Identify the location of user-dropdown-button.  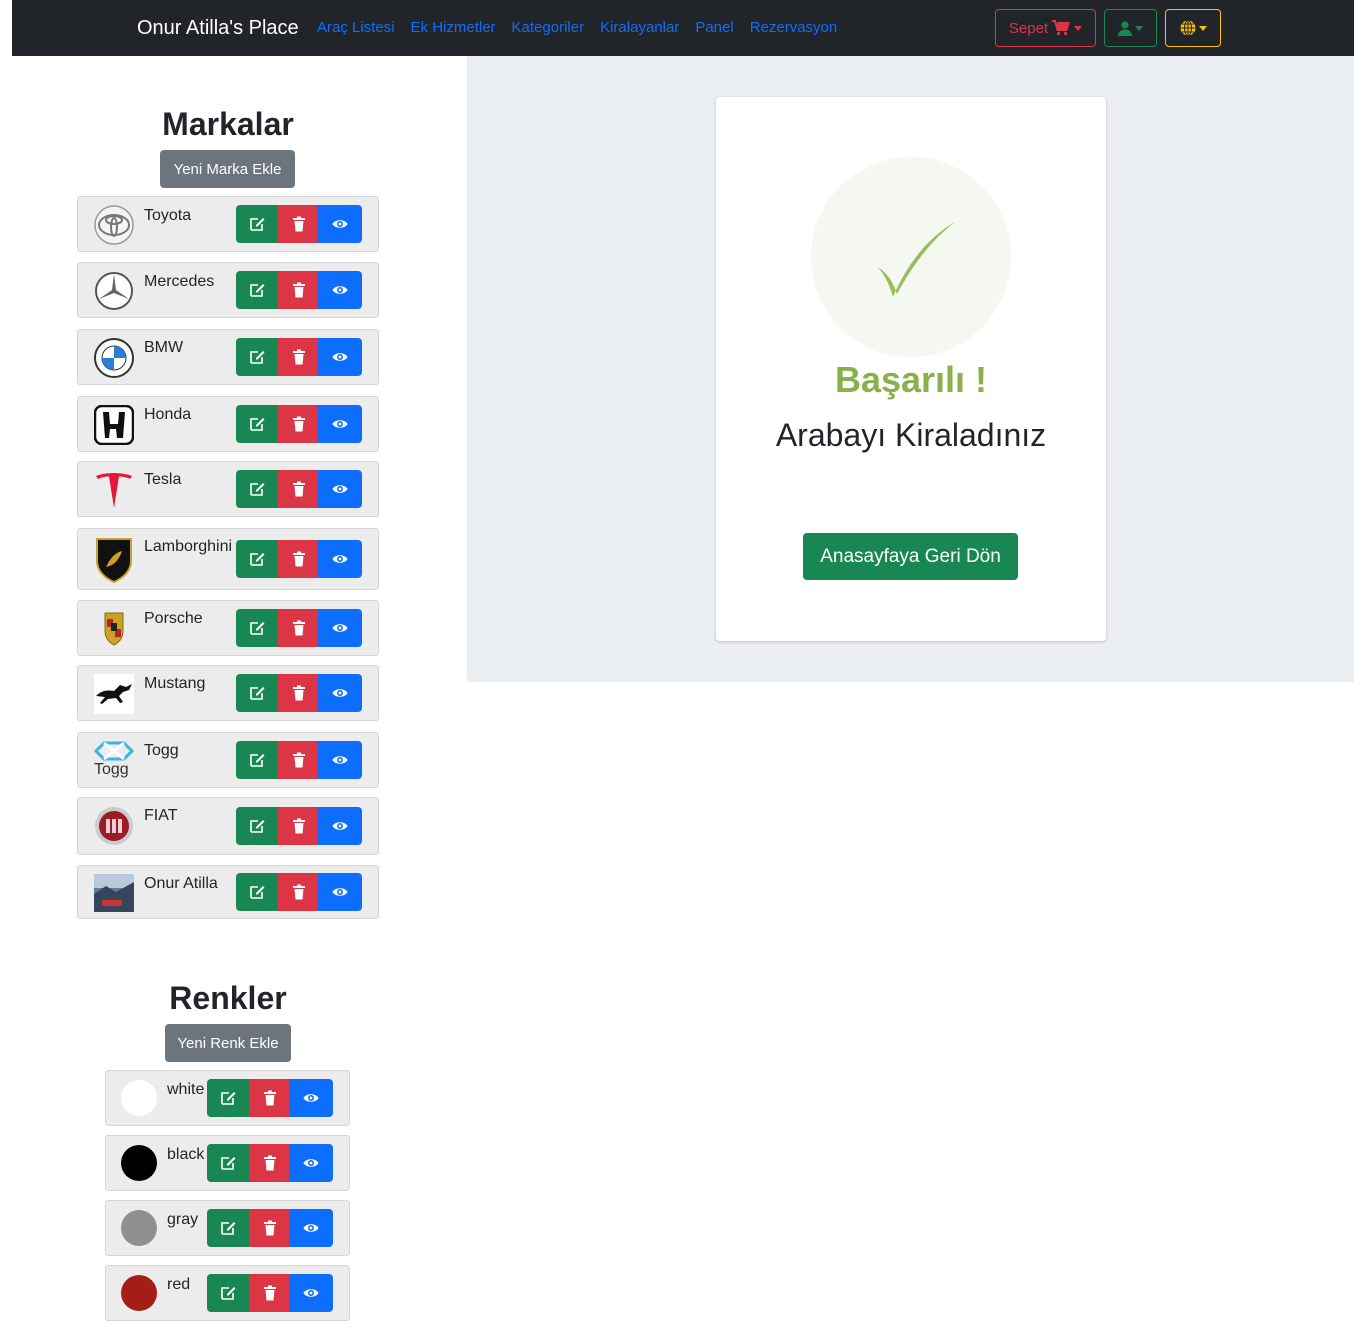
(1130, 28).